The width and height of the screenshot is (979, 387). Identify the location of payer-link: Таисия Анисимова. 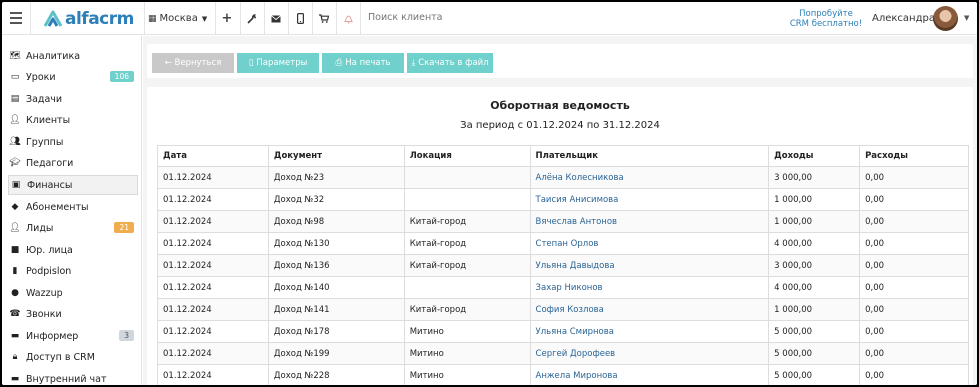
(577, 200).